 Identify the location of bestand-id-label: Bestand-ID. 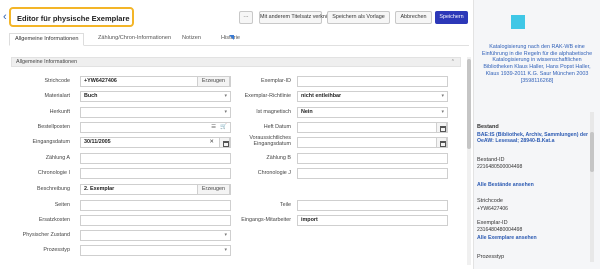
(491, 160).